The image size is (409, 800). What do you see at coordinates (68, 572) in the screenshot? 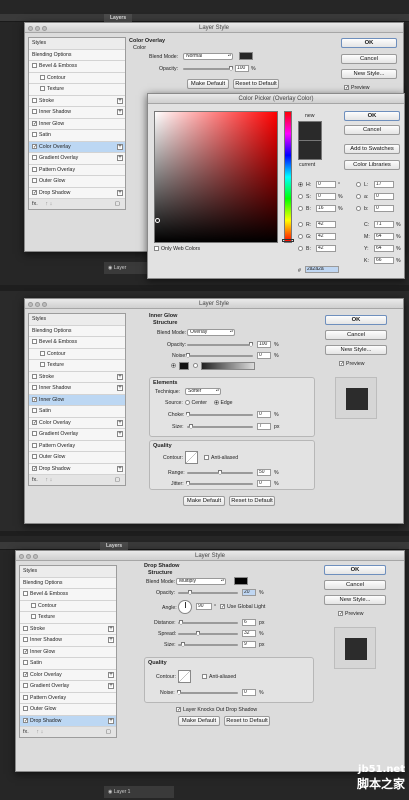
I see `style-item-styles: Styles` at bounding box center [68, 572].